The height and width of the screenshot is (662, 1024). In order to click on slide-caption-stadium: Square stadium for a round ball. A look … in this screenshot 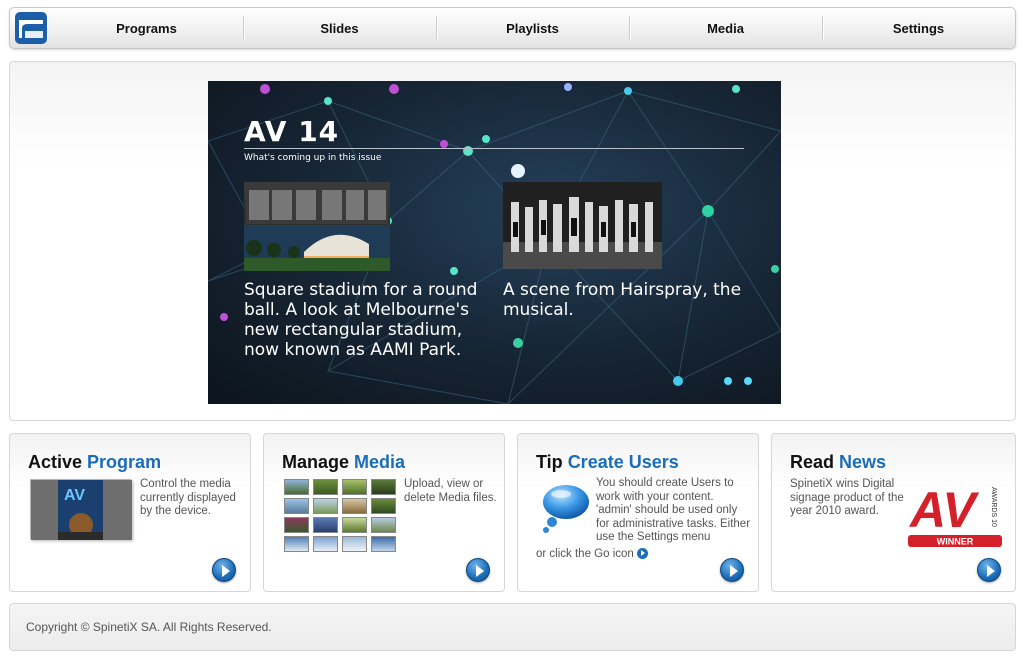, I will do `click(361, 320)`.